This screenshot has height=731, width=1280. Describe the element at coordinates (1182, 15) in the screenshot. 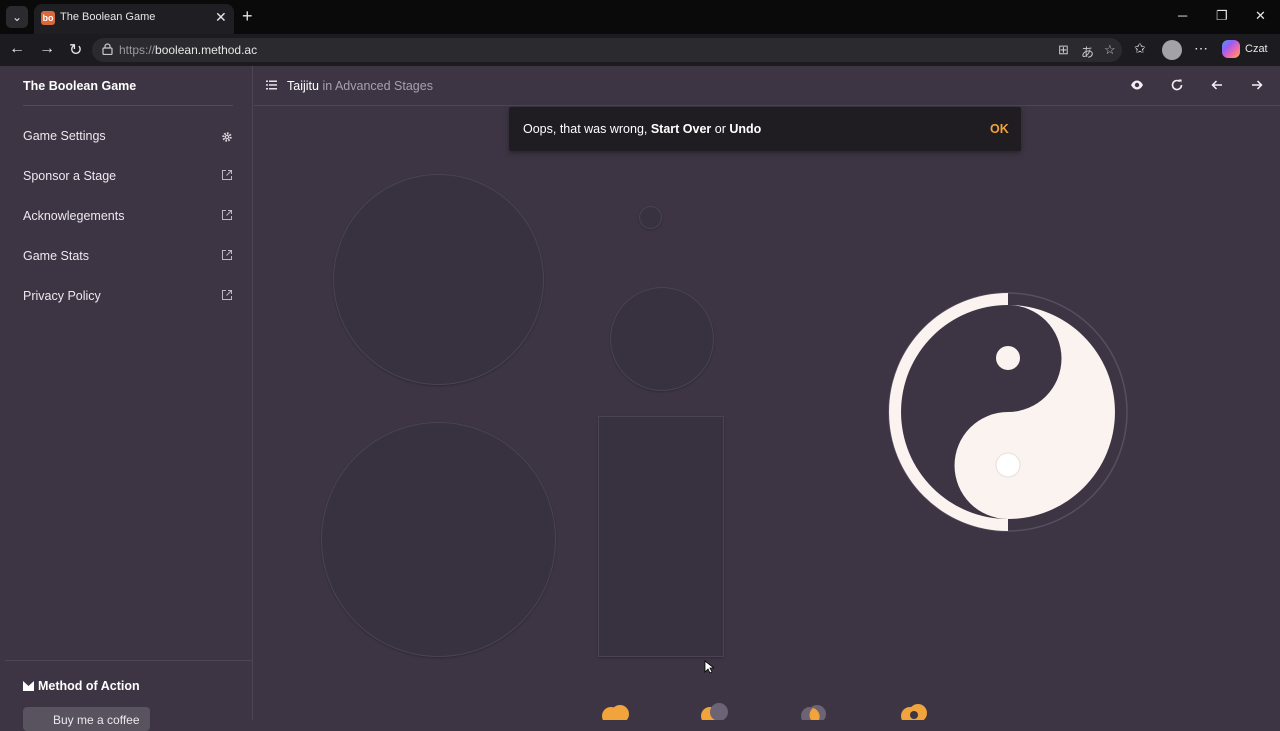

I see `minimize-icon: ─` at that location.